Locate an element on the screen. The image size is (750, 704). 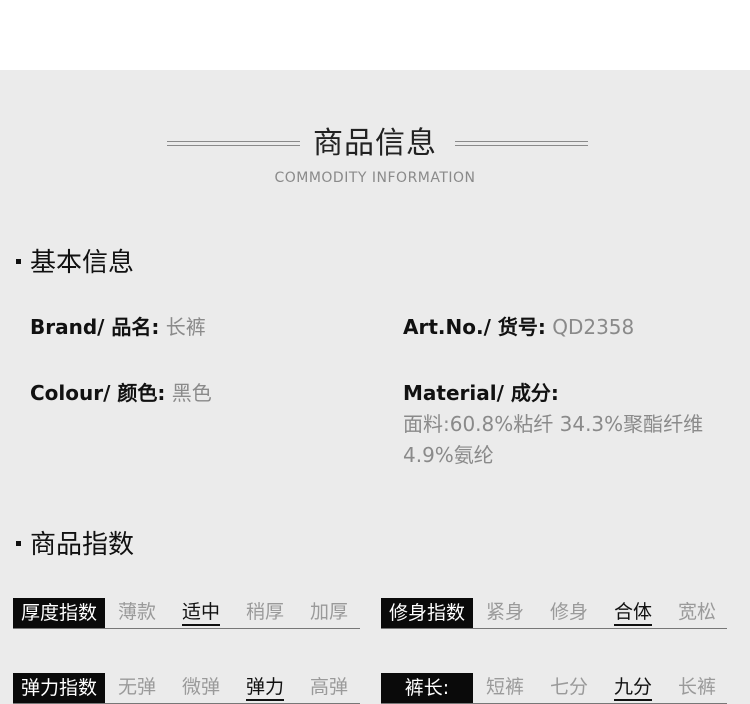
length-index-row: 裤长: 短裤 七分 九分 长裤 is located at coordinates (555, 688).